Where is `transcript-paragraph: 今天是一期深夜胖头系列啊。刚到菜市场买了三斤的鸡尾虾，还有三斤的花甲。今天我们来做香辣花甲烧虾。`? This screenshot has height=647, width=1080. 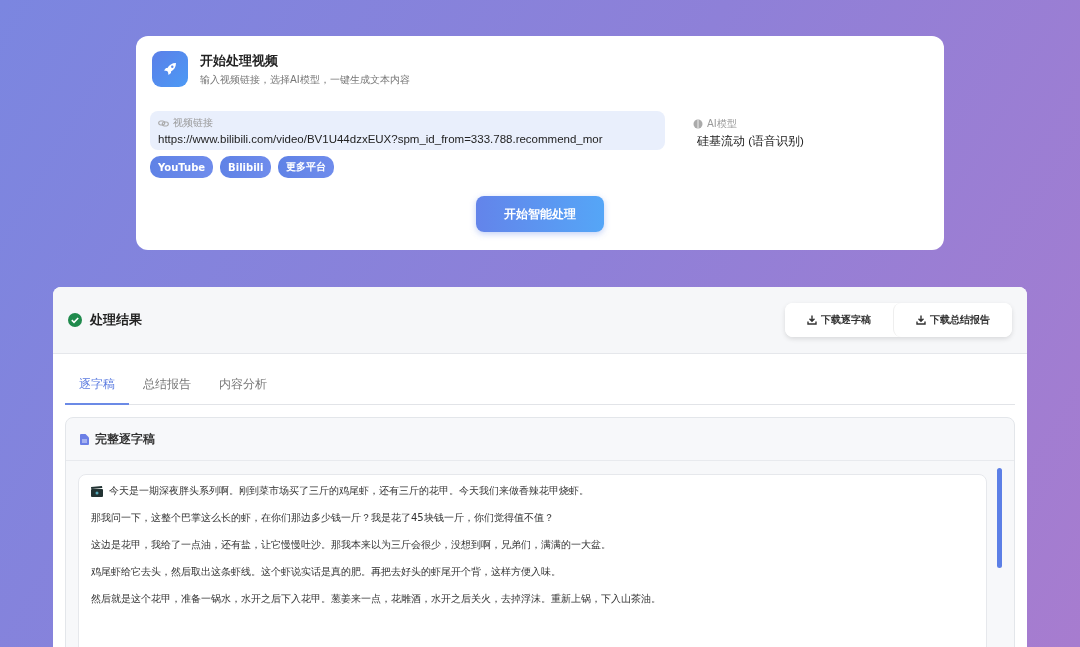
transcript-paragraph: 今天是一期深夜胖头系列啊。刚到菜市场买了三斤的鸡尾虾，还有三斤的花甲。今天我们来做香辣花甲烧虾。 is located at coordinates (349, 491).